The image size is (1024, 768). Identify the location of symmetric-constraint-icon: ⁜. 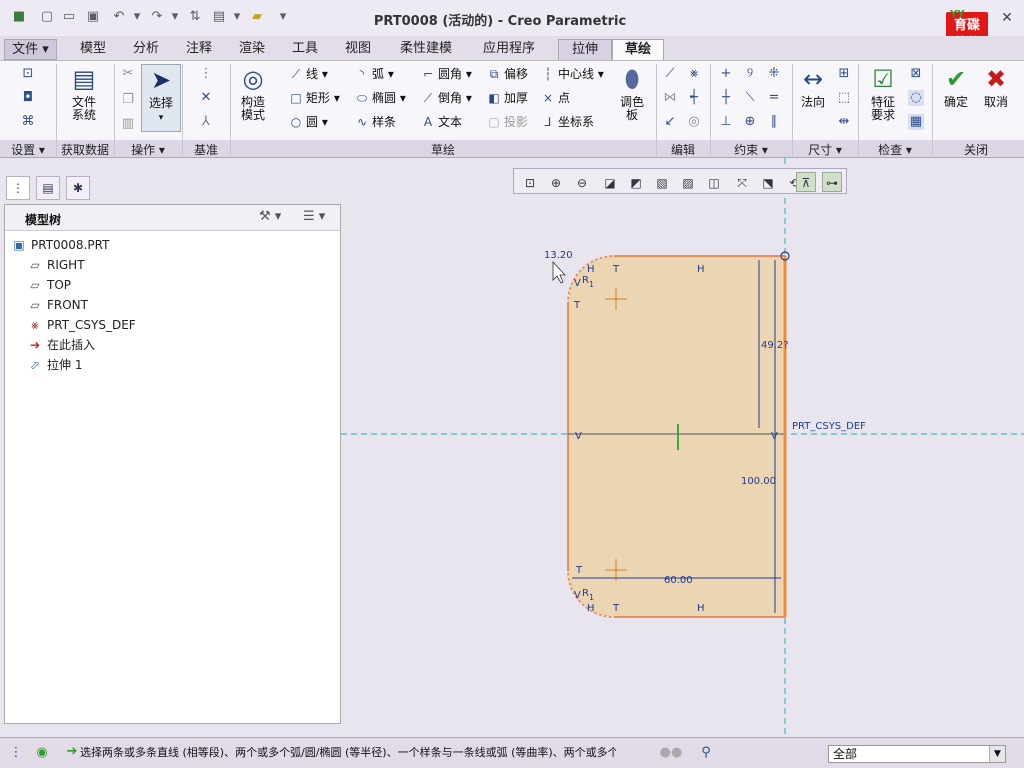
(774, 74).